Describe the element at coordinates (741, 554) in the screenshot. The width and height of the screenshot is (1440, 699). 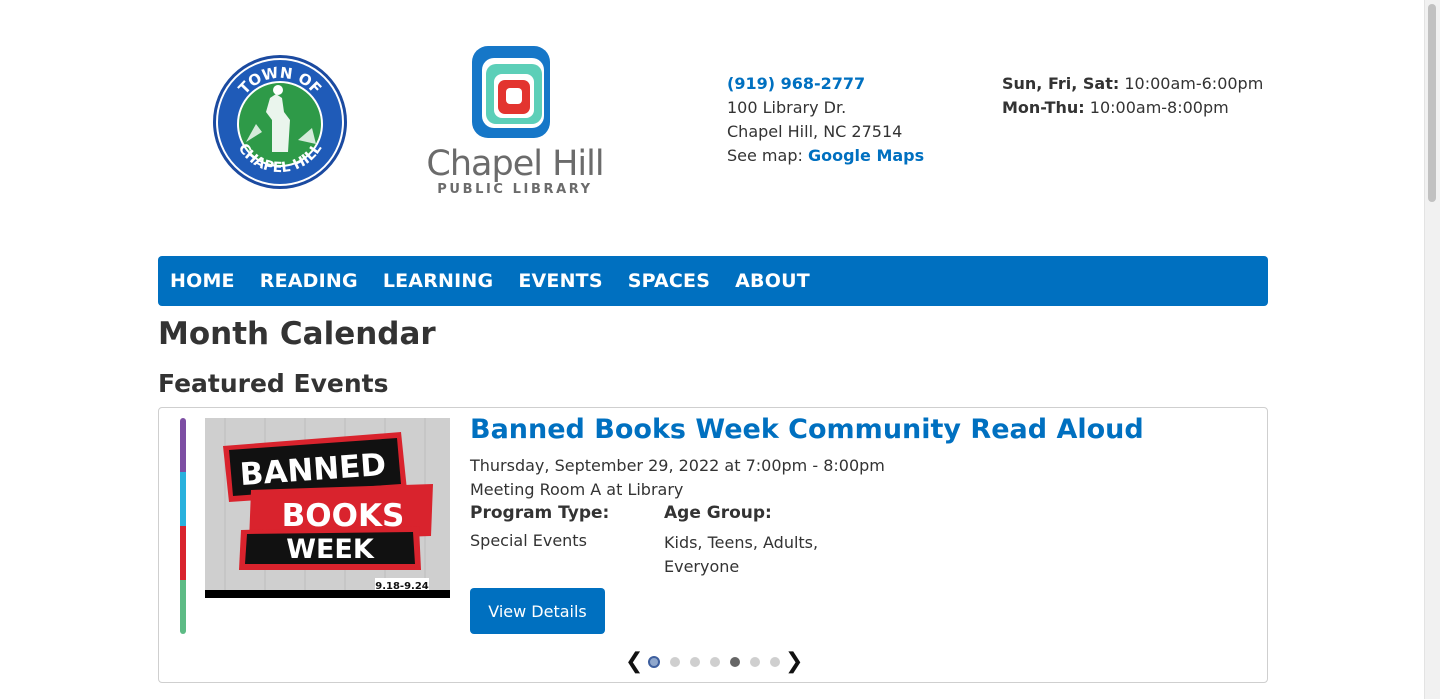
I see `age-group-value: Kids, Teens, Adults, Everyone` at that location.